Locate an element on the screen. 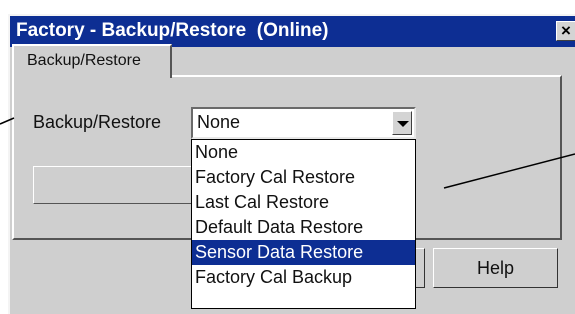  callout-line-right is located at coordinates (509, 171).